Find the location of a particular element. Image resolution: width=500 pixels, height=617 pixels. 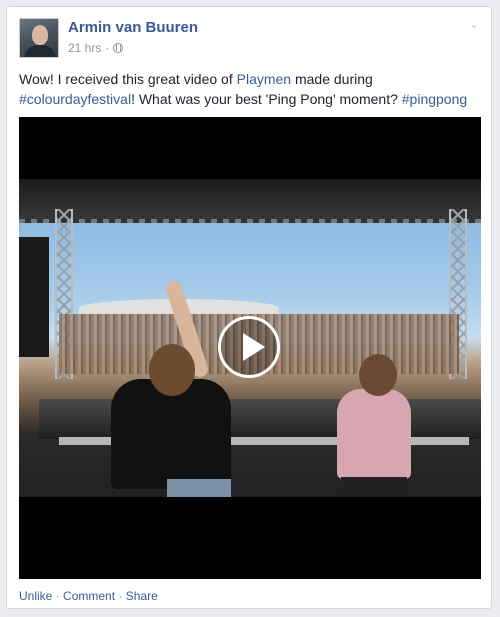

play-icon is located at coordinates (249, 347).